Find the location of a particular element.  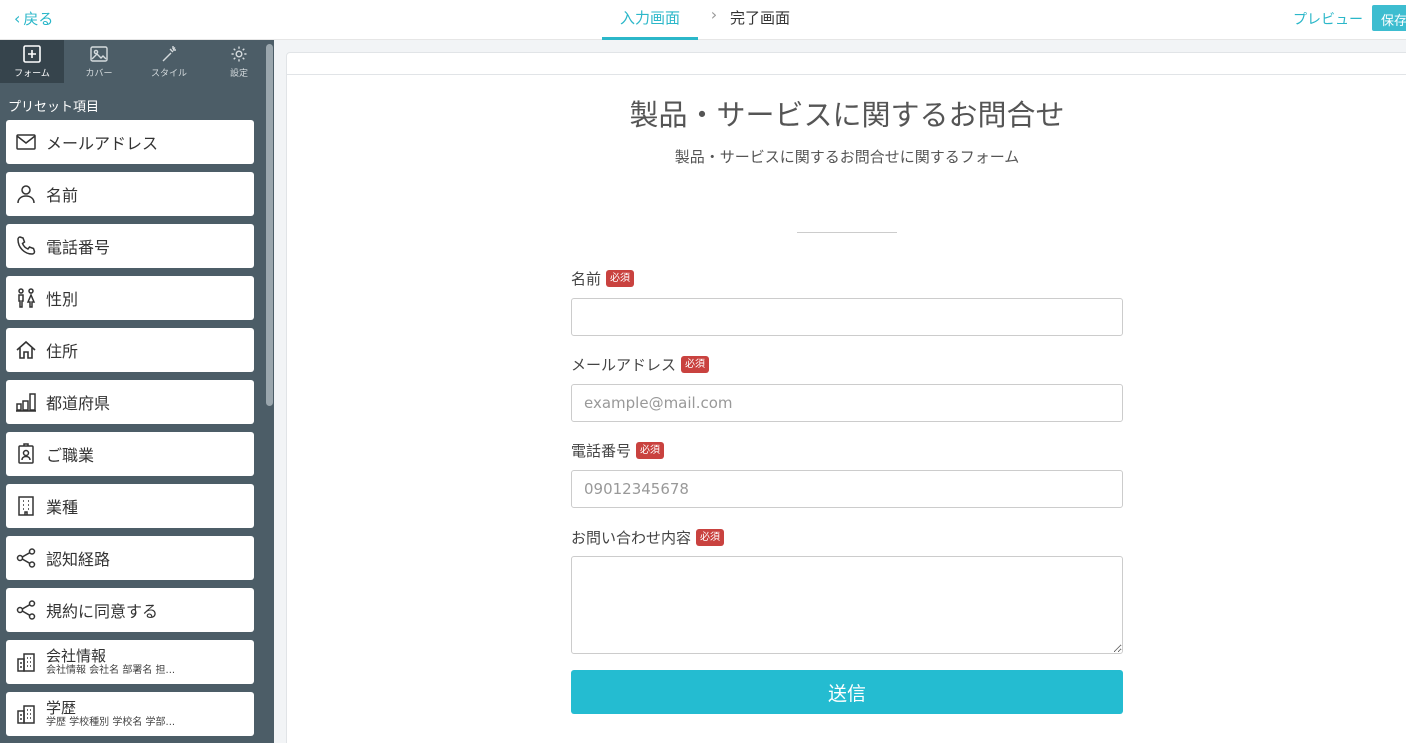

preset-item-label: 会社情報 is located at coordinates (76, 655).